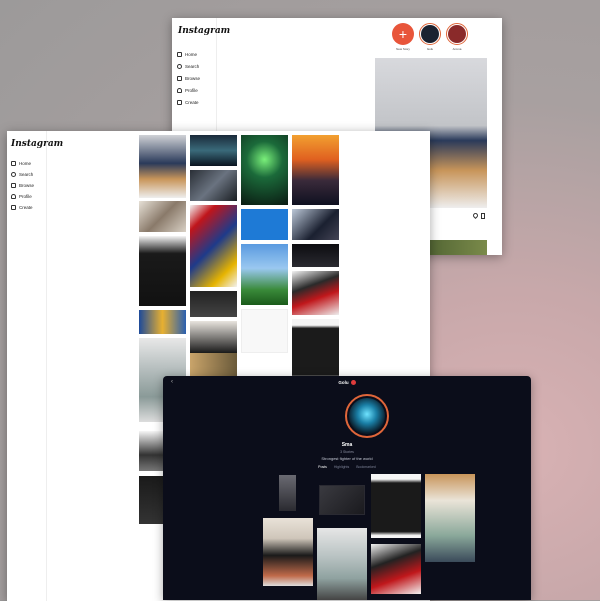 This screenshot has height=601, width=600. What do you see at coordinates (341, 467) in the screenshot?
I see `tab-highlights: Highlights` at bounding box center [341, 467].